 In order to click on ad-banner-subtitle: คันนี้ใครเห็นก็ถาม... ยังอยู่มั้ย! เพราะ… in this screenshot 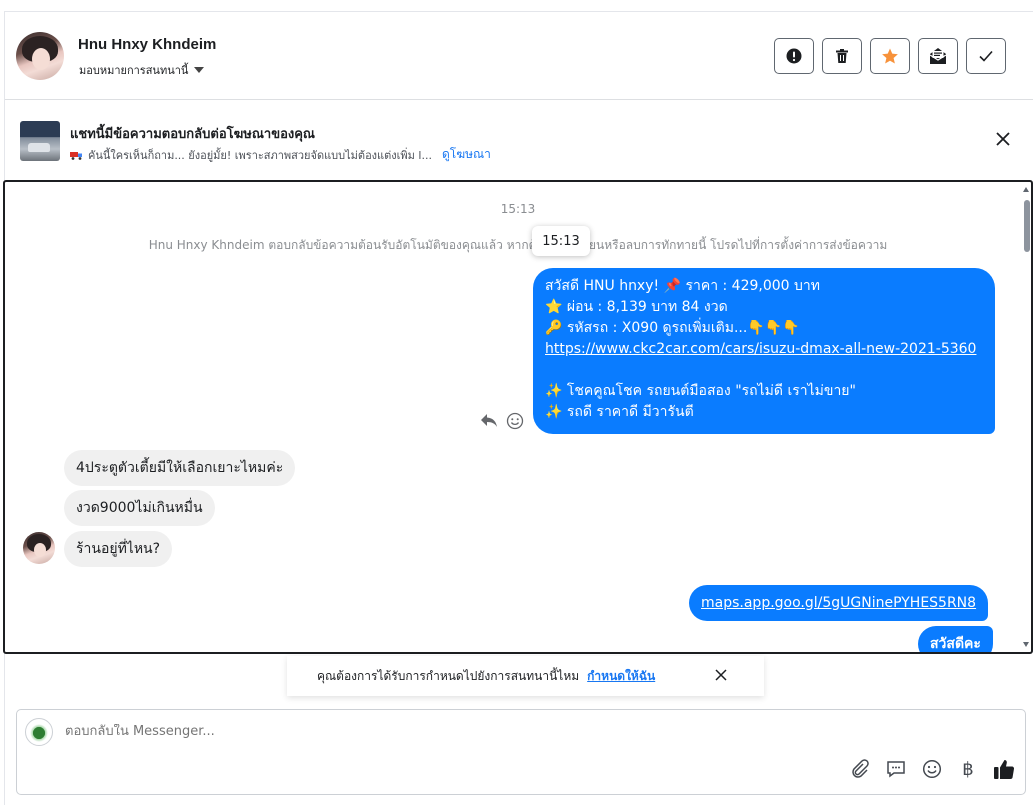, I will do `click(280, 154)`.